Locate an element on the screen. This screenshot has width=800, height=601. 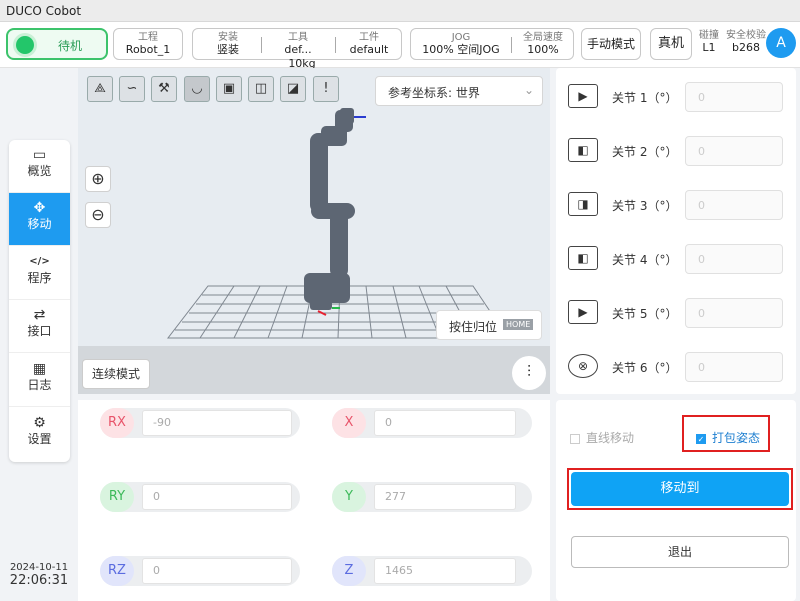
joint-3-input: 0 is located at coordinates (734, 205).